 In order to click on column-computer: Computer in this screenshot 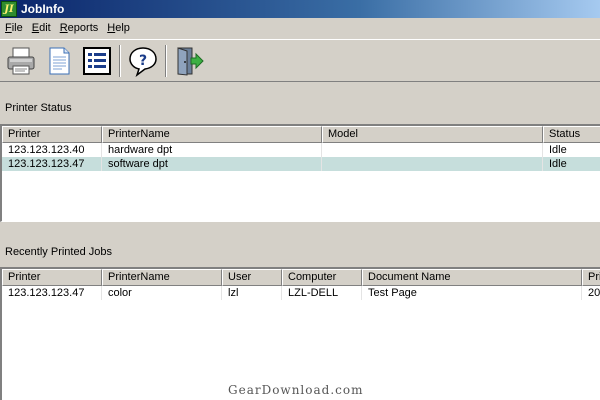, I will do `click(322, 277)`.